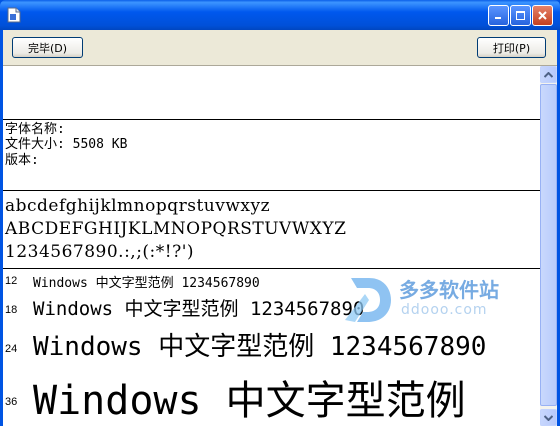 The image size is (560, 426). Describe the element at coordinates (176, 229) in the screenshot. I see `uppercase-sample: ABCDEFGHIJKLMNOPQRSTUVWXYZ` at that location.